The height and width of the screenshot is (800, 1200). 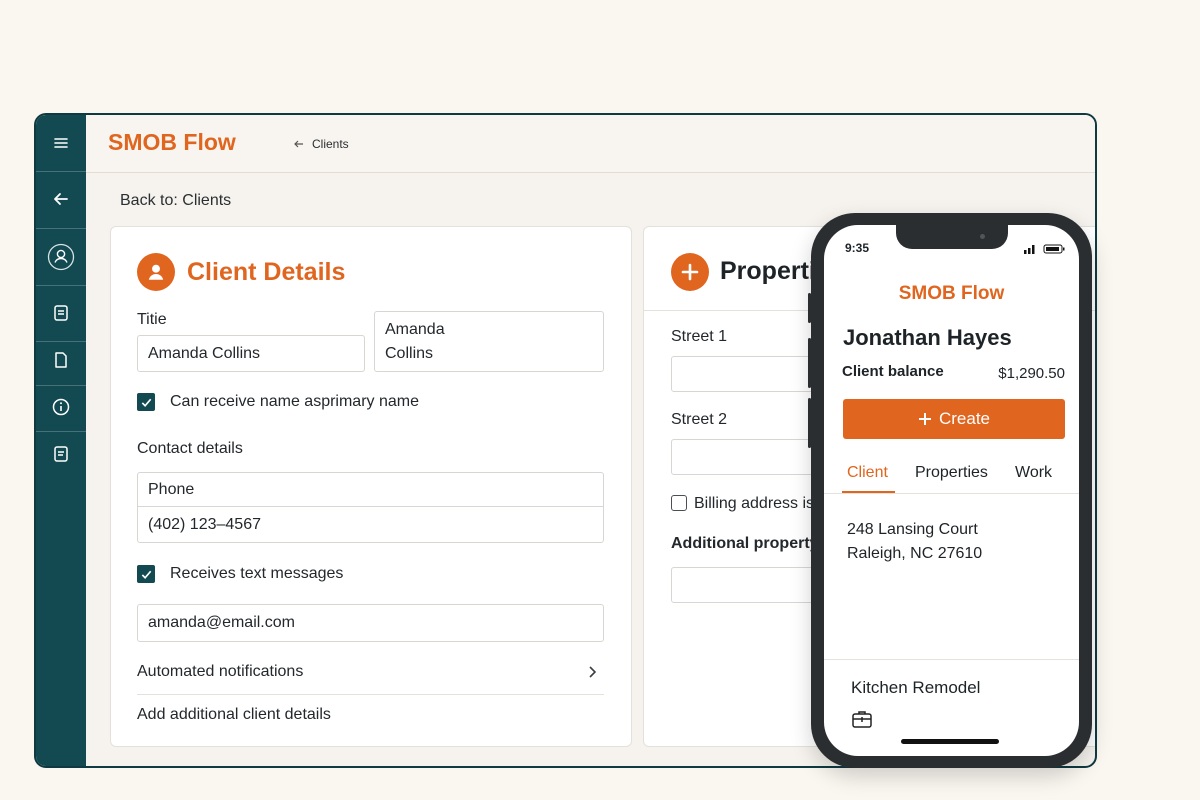 What do you see at coordinates (915, 688) in the screenshot?
I see `job-title: Kitchen Remodel` at bounding box center [915, 688].